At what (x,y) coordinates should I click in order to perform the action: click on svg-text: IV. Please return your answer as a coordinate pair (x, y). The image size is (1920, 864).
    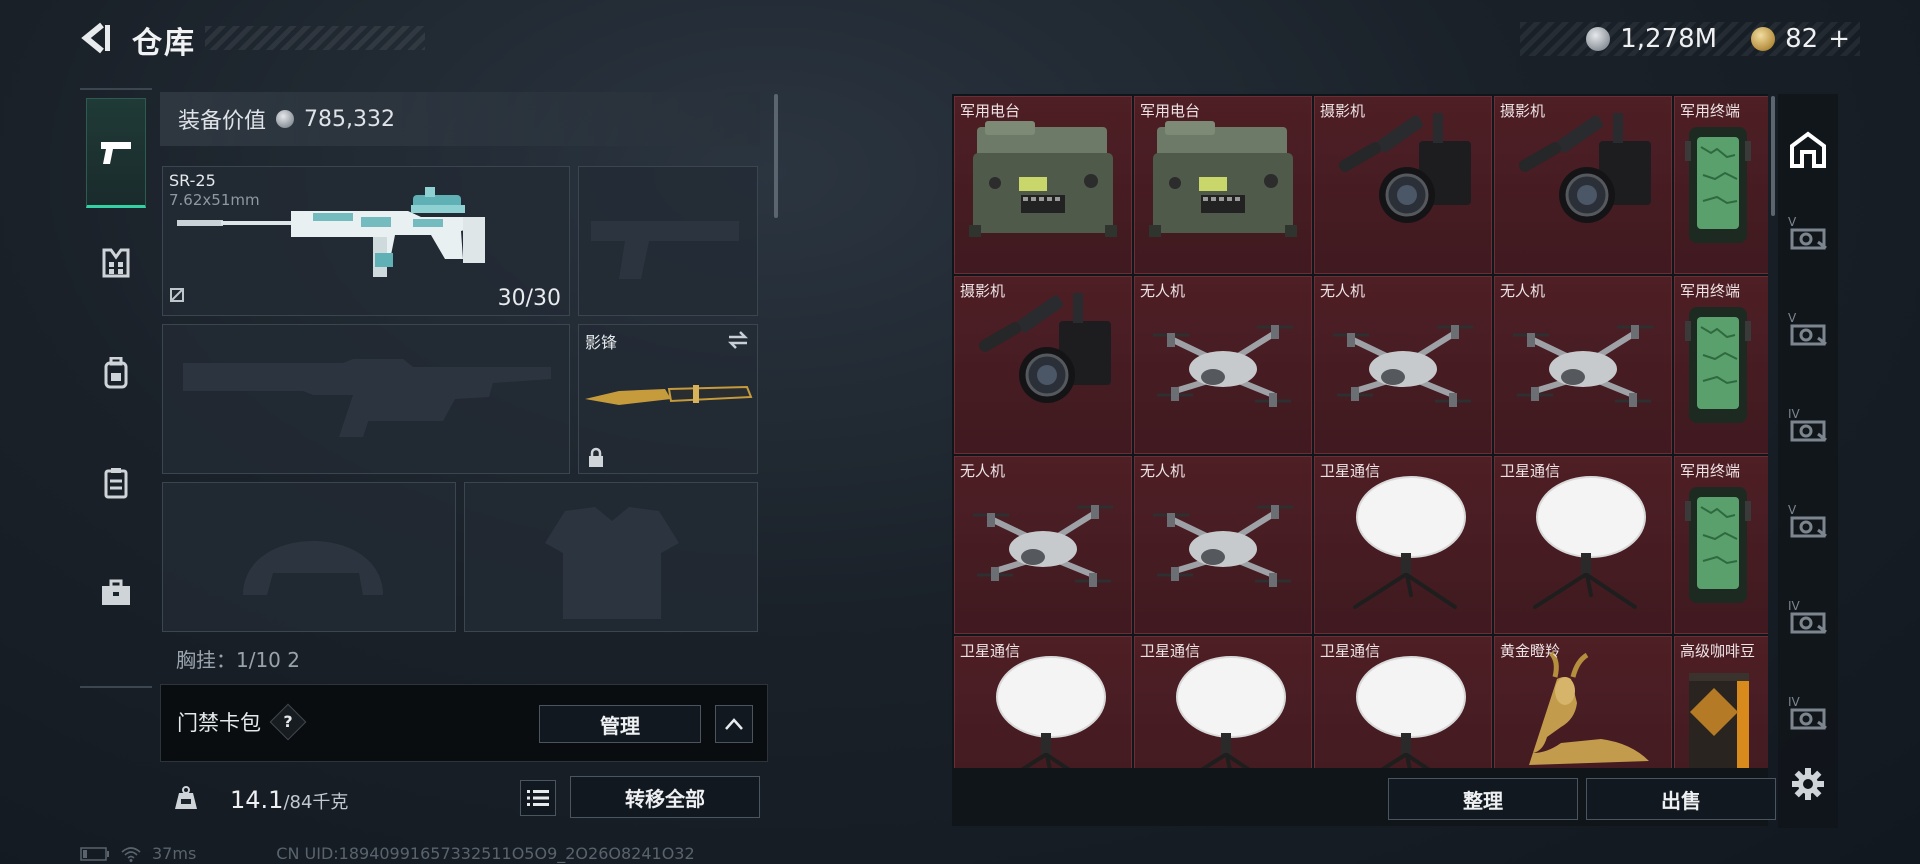
    Looking at the image, I should click on (1794, 606).